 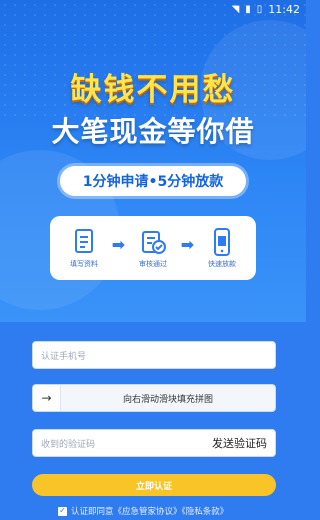 What do you see at coordinates (84, 241) in the screenshot?
I see `form-document-icon` at bounding box center [84, 241].